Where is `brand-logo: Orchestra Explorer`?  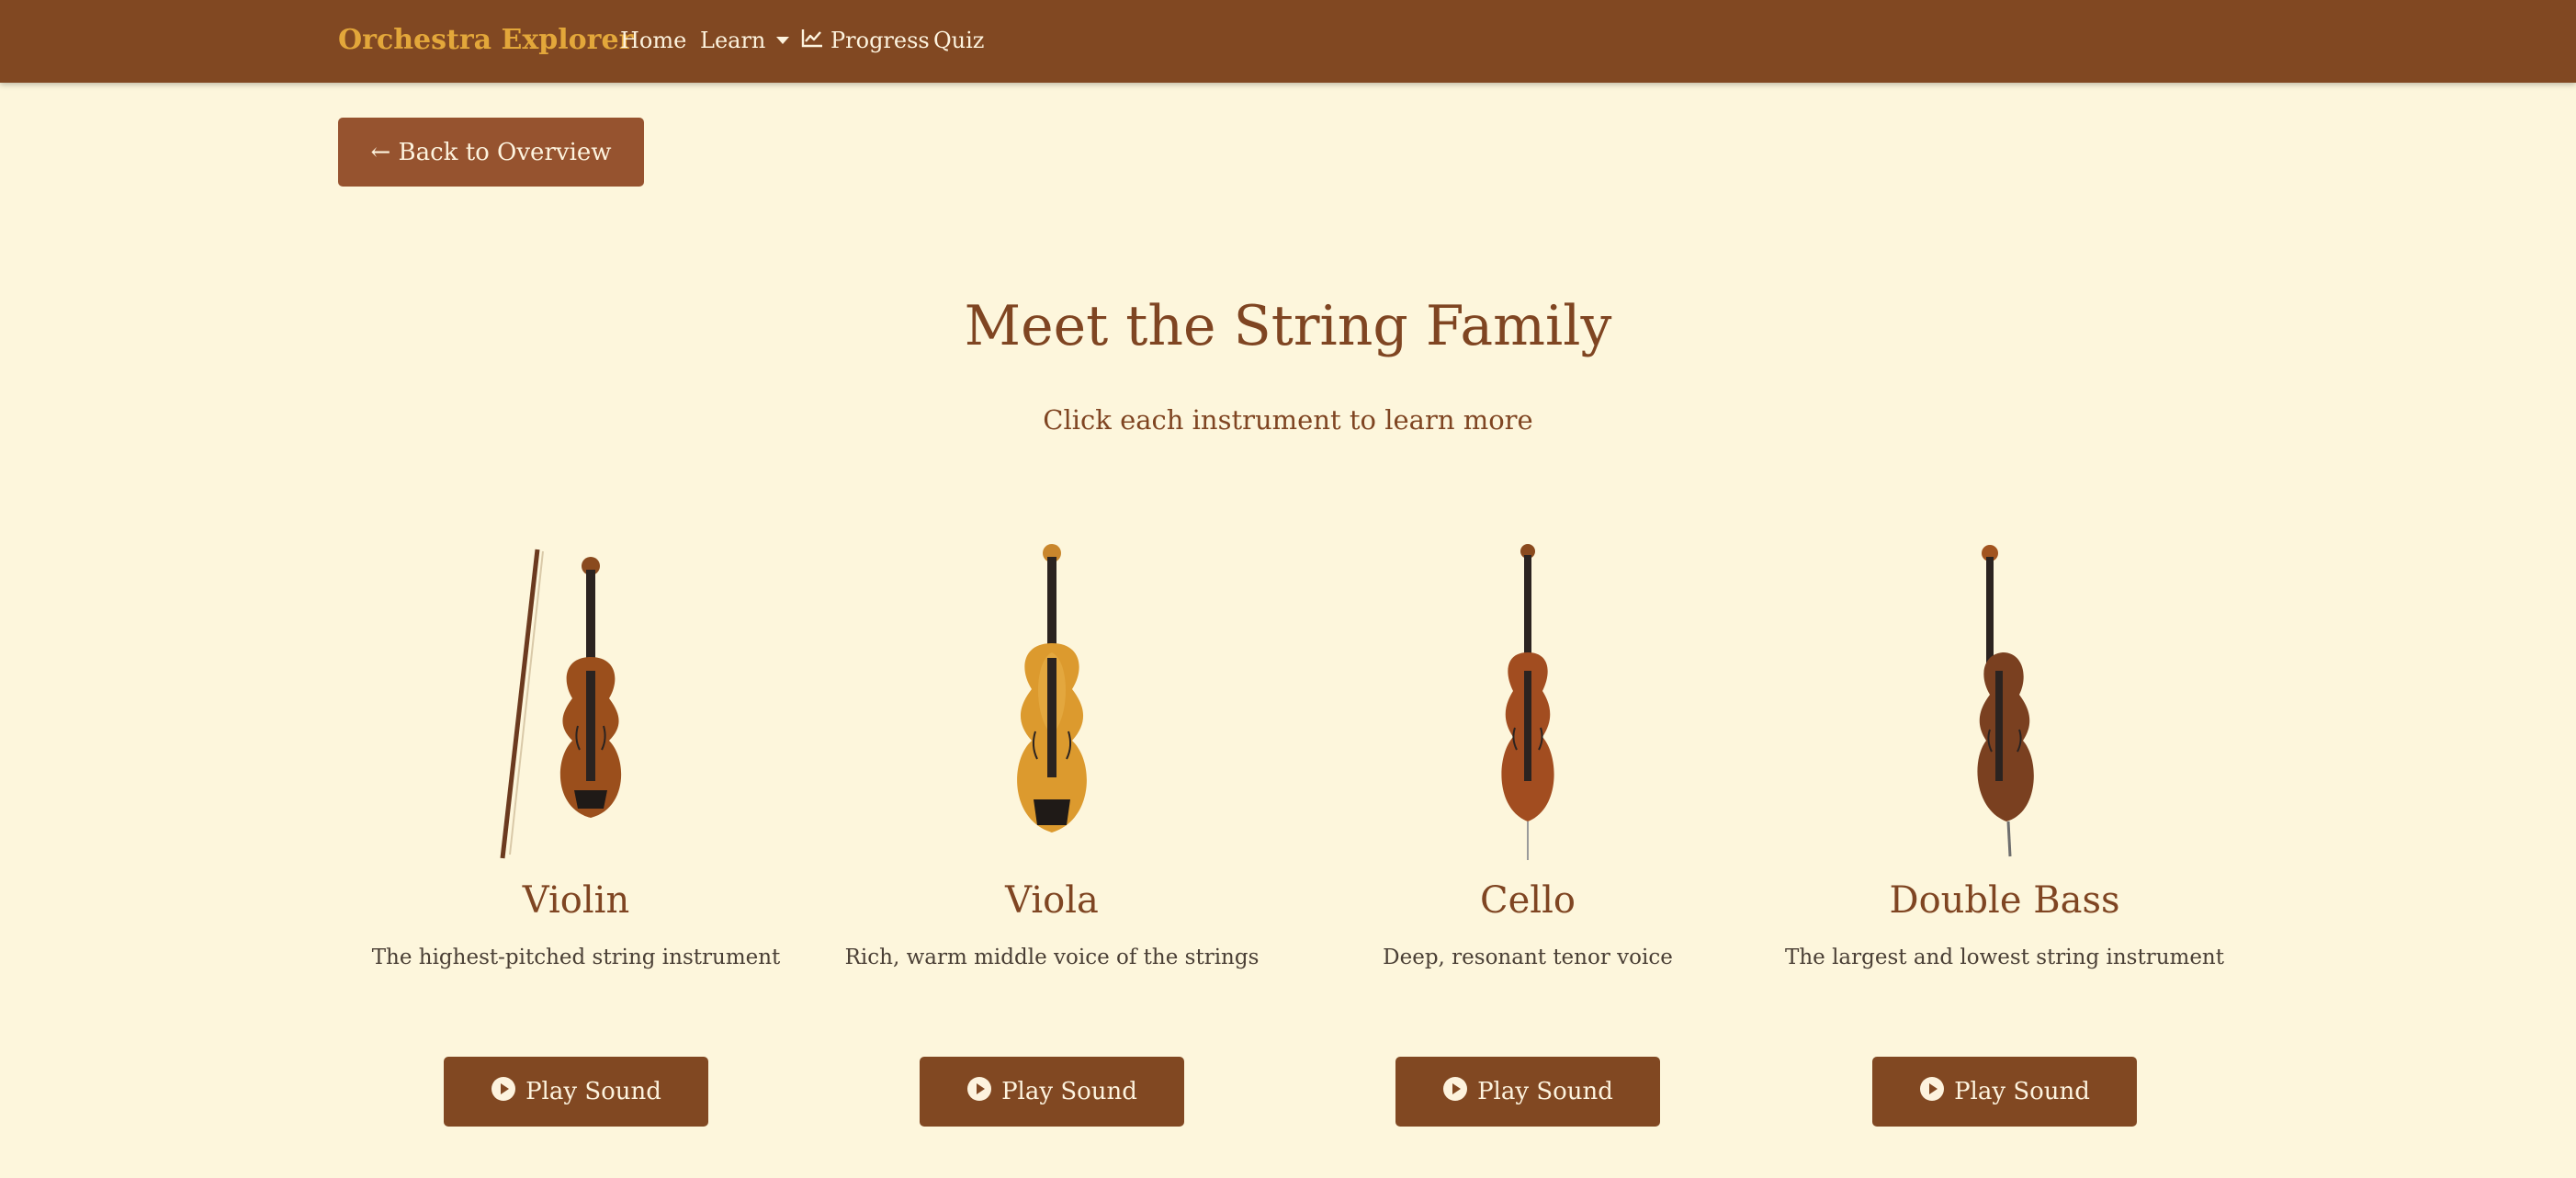 brand-logo: Orchestra Explorer is located at coordinates (485, 40).